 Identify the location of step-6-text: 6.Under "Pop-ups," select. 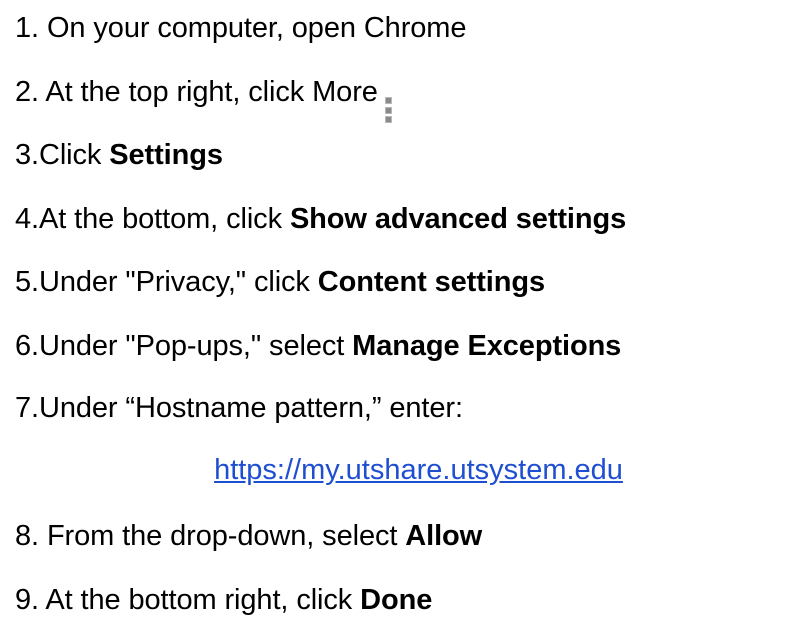
(184, 346).